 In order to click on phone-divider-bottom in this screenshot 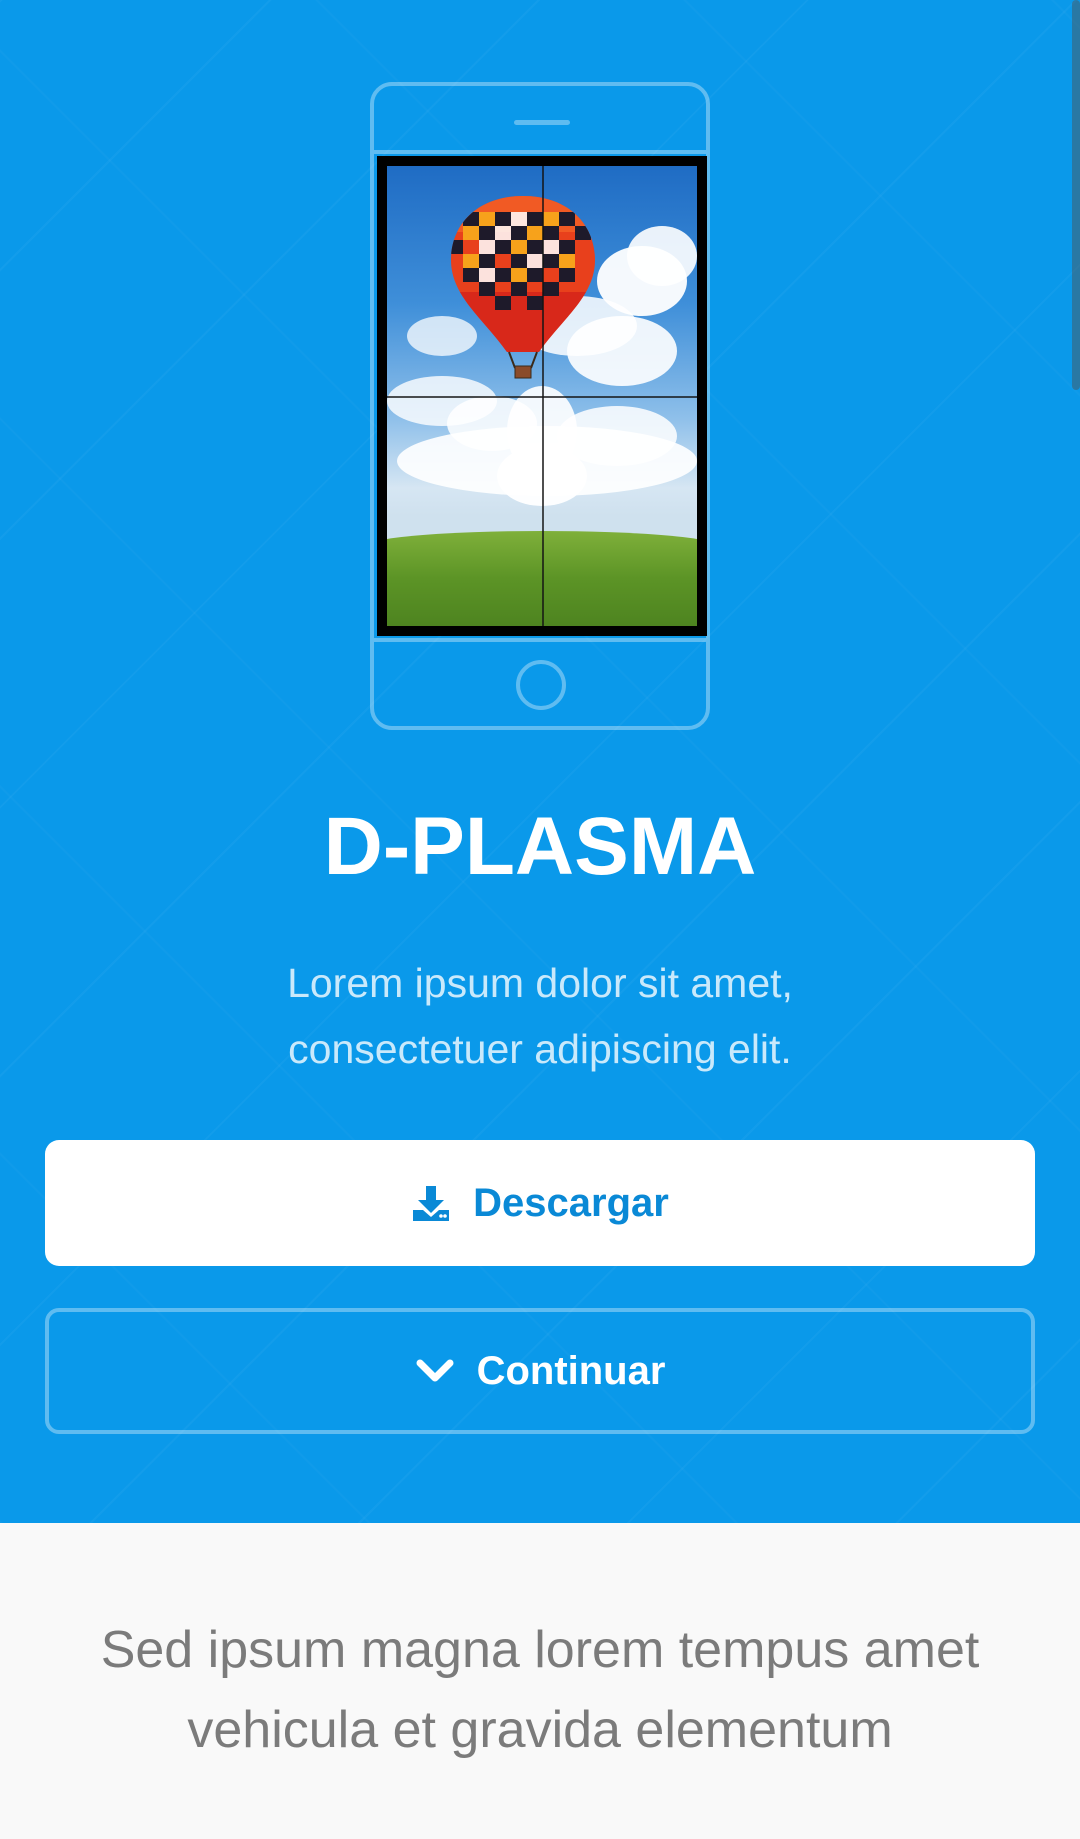, I will do `click(540, 640)`.